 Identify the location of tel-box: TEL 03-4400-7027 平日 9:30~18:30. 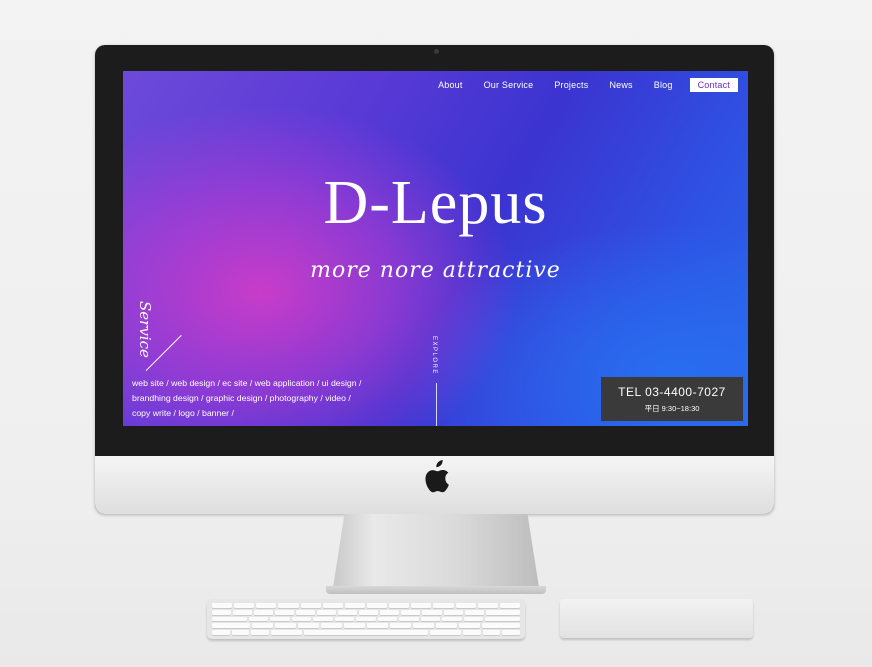
(672, 399).